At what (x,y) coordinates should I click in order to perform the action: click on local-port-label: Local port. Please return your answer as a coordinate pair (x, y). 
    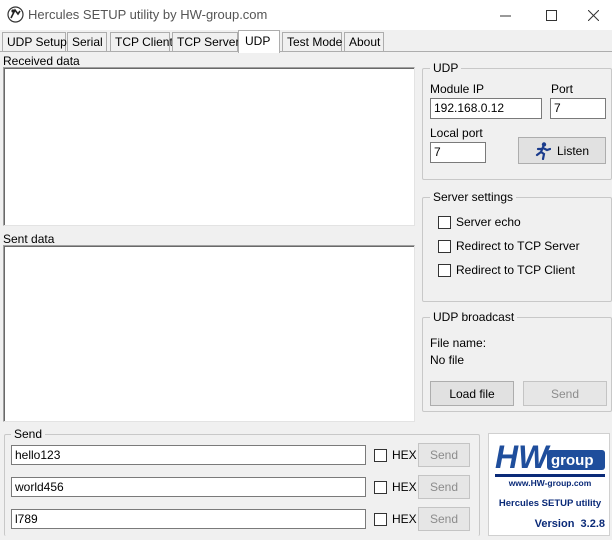
    Looking at the image, I should click on (456, 133).